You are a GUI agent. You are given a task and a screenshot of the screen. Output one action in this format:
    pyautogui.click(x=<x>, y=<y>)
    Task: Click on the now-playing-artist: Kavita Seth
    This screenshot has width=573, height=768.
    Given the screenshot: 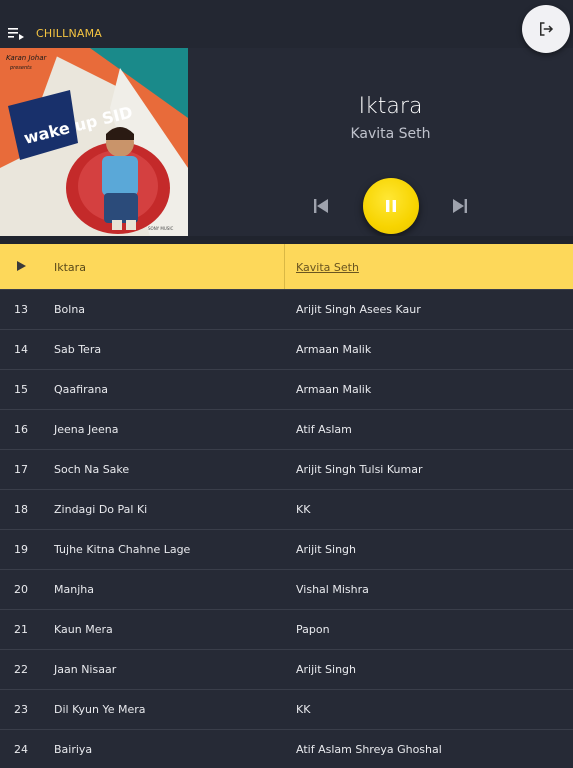 What is the action you would take?
    pyautogui.click(x=390, y=134)
    